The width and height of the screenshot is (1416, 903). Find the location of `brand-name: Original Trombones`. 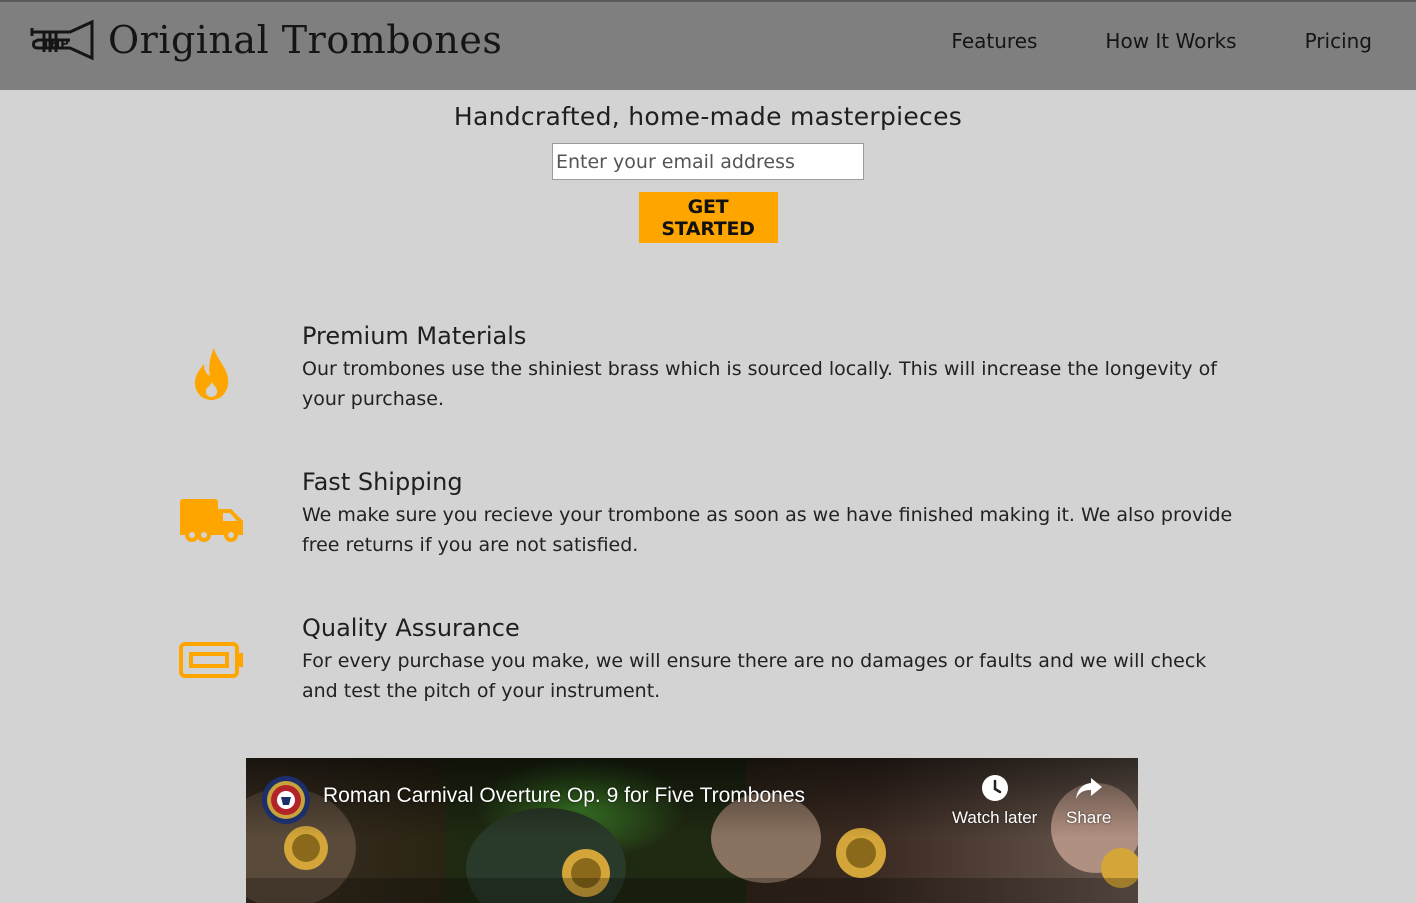

brand-name: Original Trombones is located at coordinates (305, 40).